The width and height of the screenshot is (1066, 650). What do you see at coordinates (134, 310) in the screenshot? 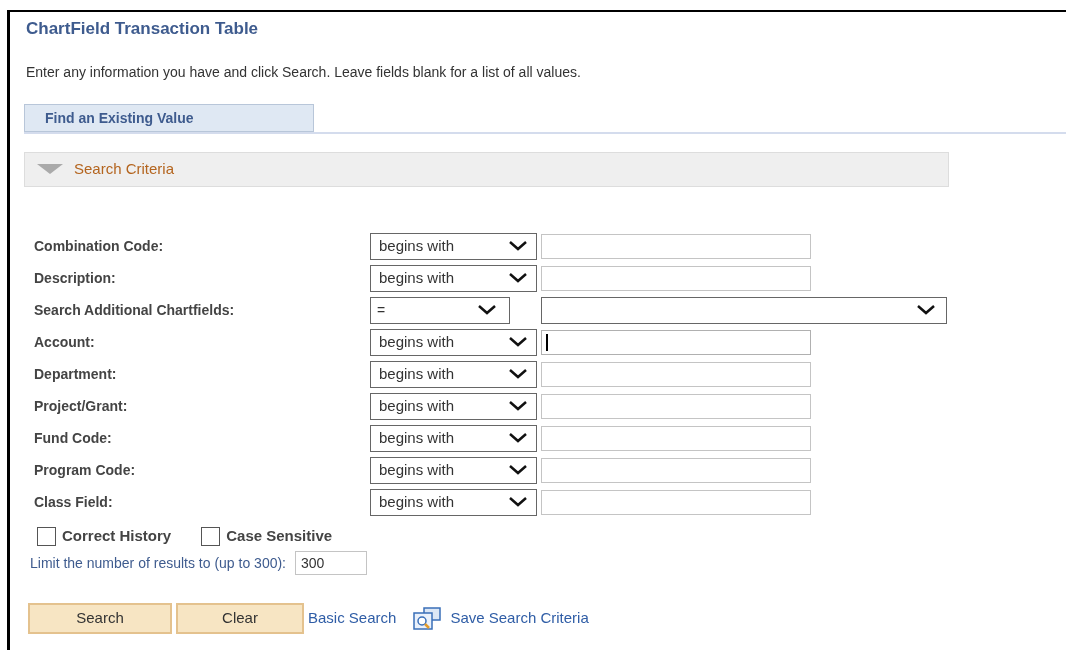
I see `field-label: Search Additional Chartfields:` at bounding box center [134, 310].